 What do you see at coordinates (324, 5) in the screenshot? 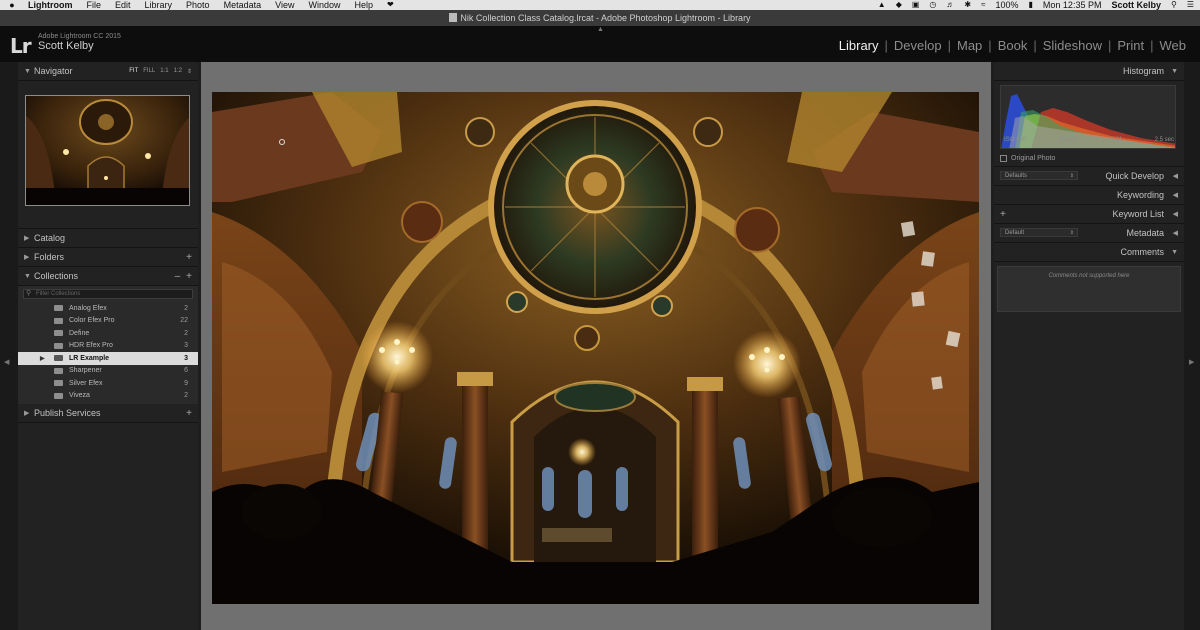
I see `menu-window: Window` at bounding box center [324, 5].